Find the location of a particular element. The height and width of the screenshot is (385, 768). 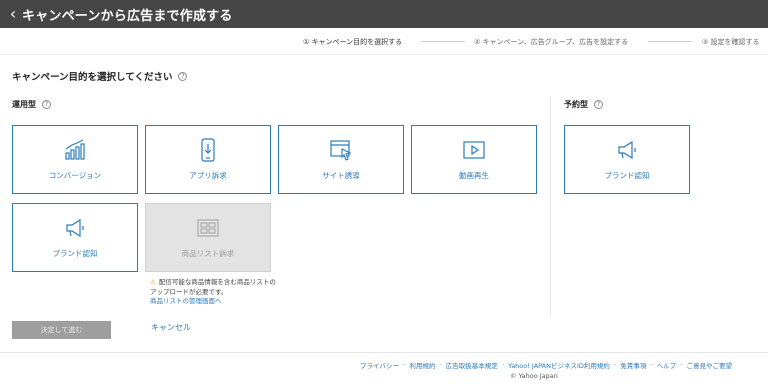

card-label: アプリ訴求 is located at coordinates (208, 175).